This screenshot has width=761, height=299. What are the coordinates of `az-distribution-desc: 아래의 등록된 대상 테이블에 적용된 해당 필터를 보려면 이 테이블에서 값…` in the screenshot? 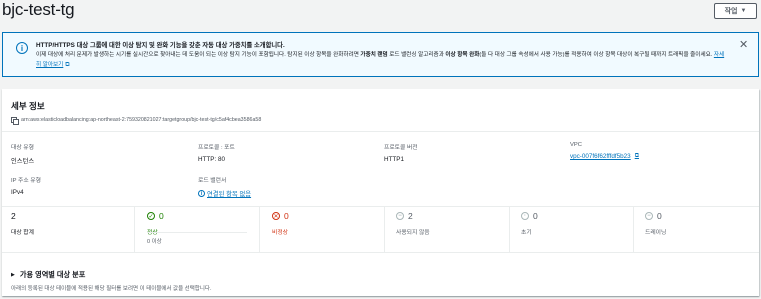 It's located at (111, 289).